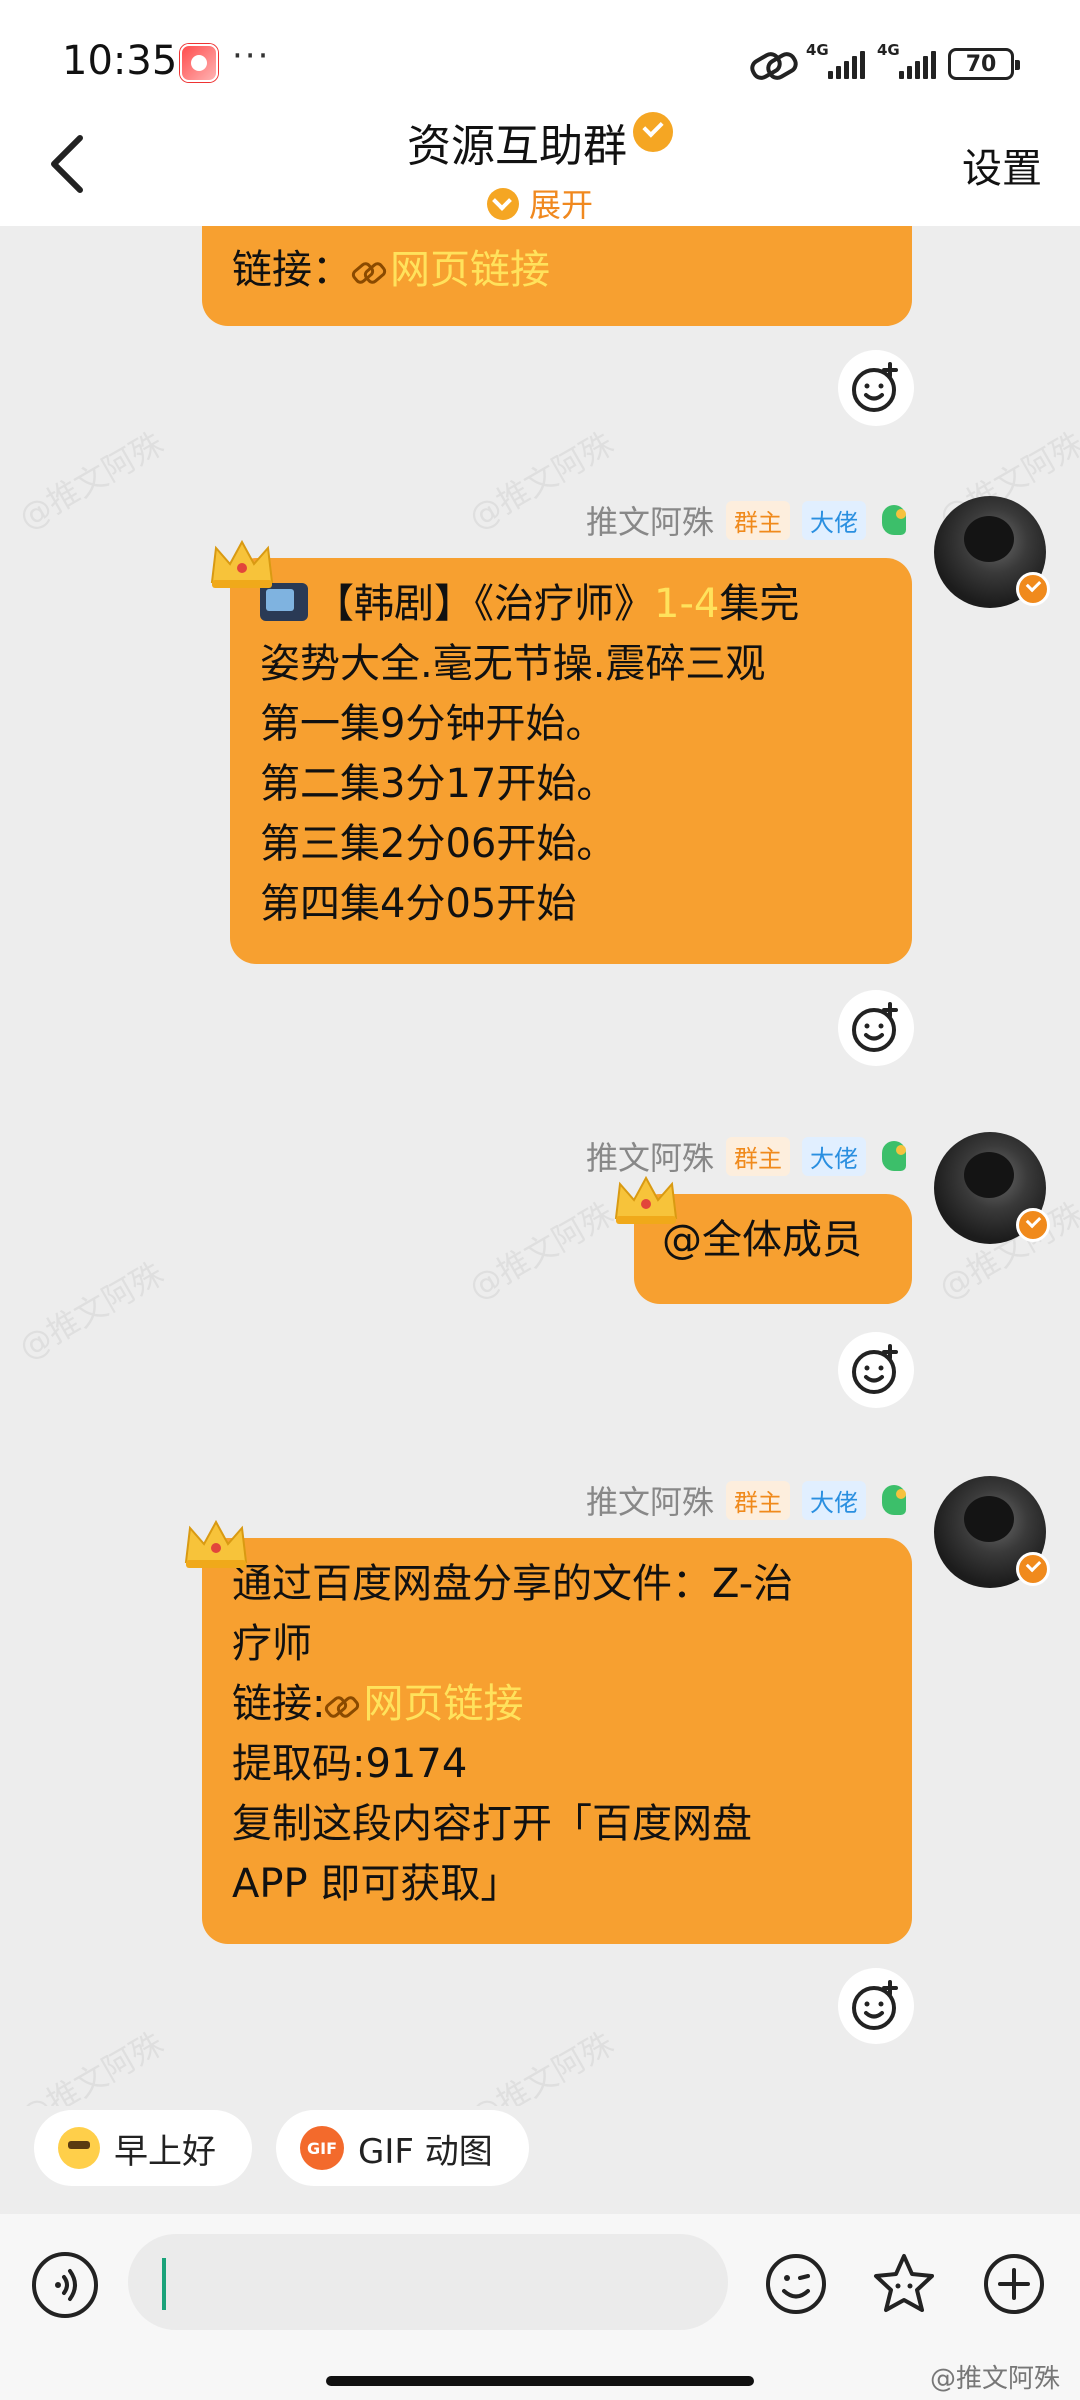 The height and width of the screenshot is (2400, 1080). Describe the element at coordinates (517, 146) in the screenshot. I see `group-name: 资源互助群` at that location.